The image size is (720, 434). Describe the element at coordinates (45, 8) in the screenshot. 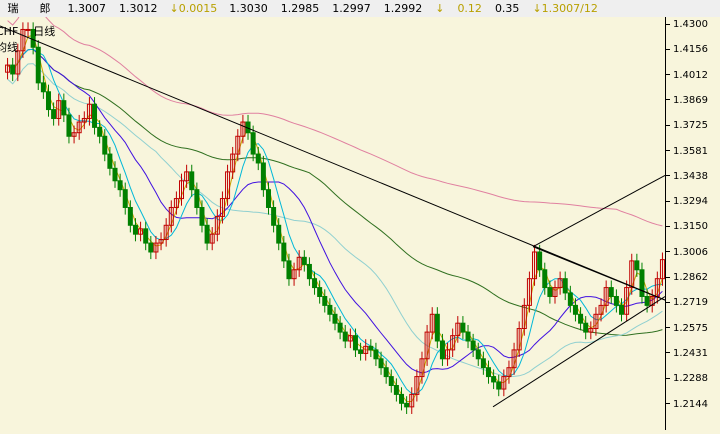

I see `quote-name2: 郎` at that location.